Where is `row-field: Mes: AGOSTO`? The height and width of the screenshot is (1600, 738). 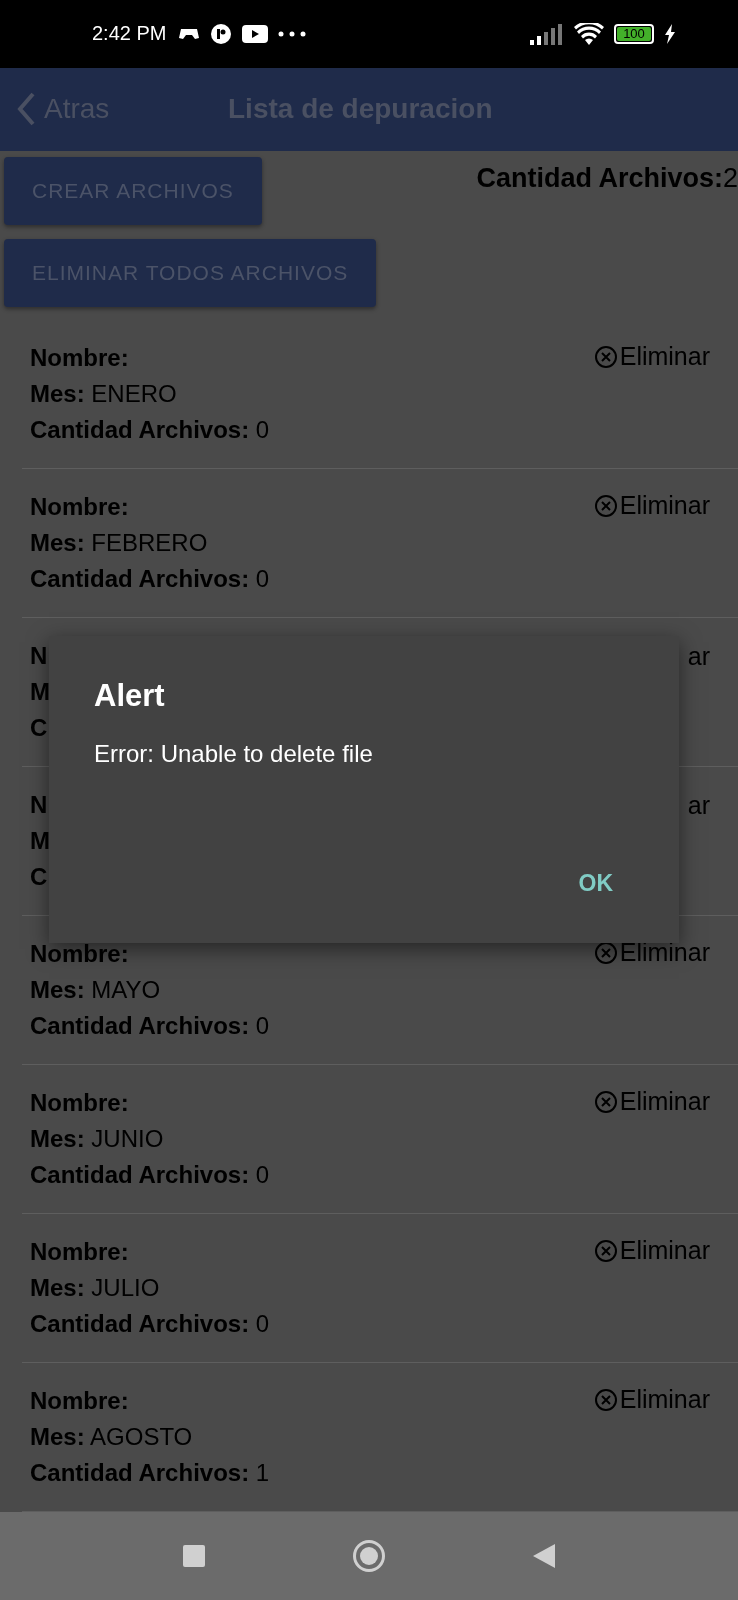 row-field: Mes: AGOSTO is located at coordinates (150, 1437).